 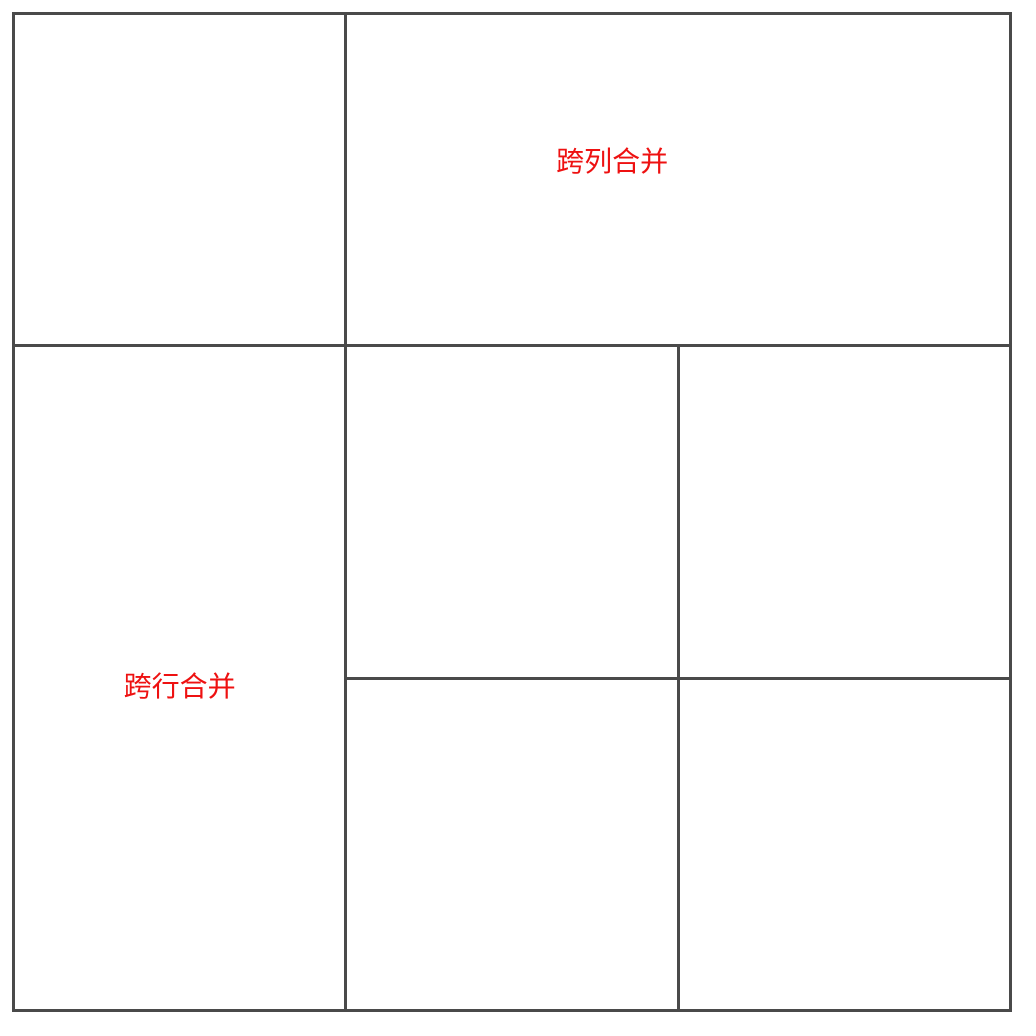 I want to click on rowspan-cell-label: 跨行合并, so click(x=179, y=687).